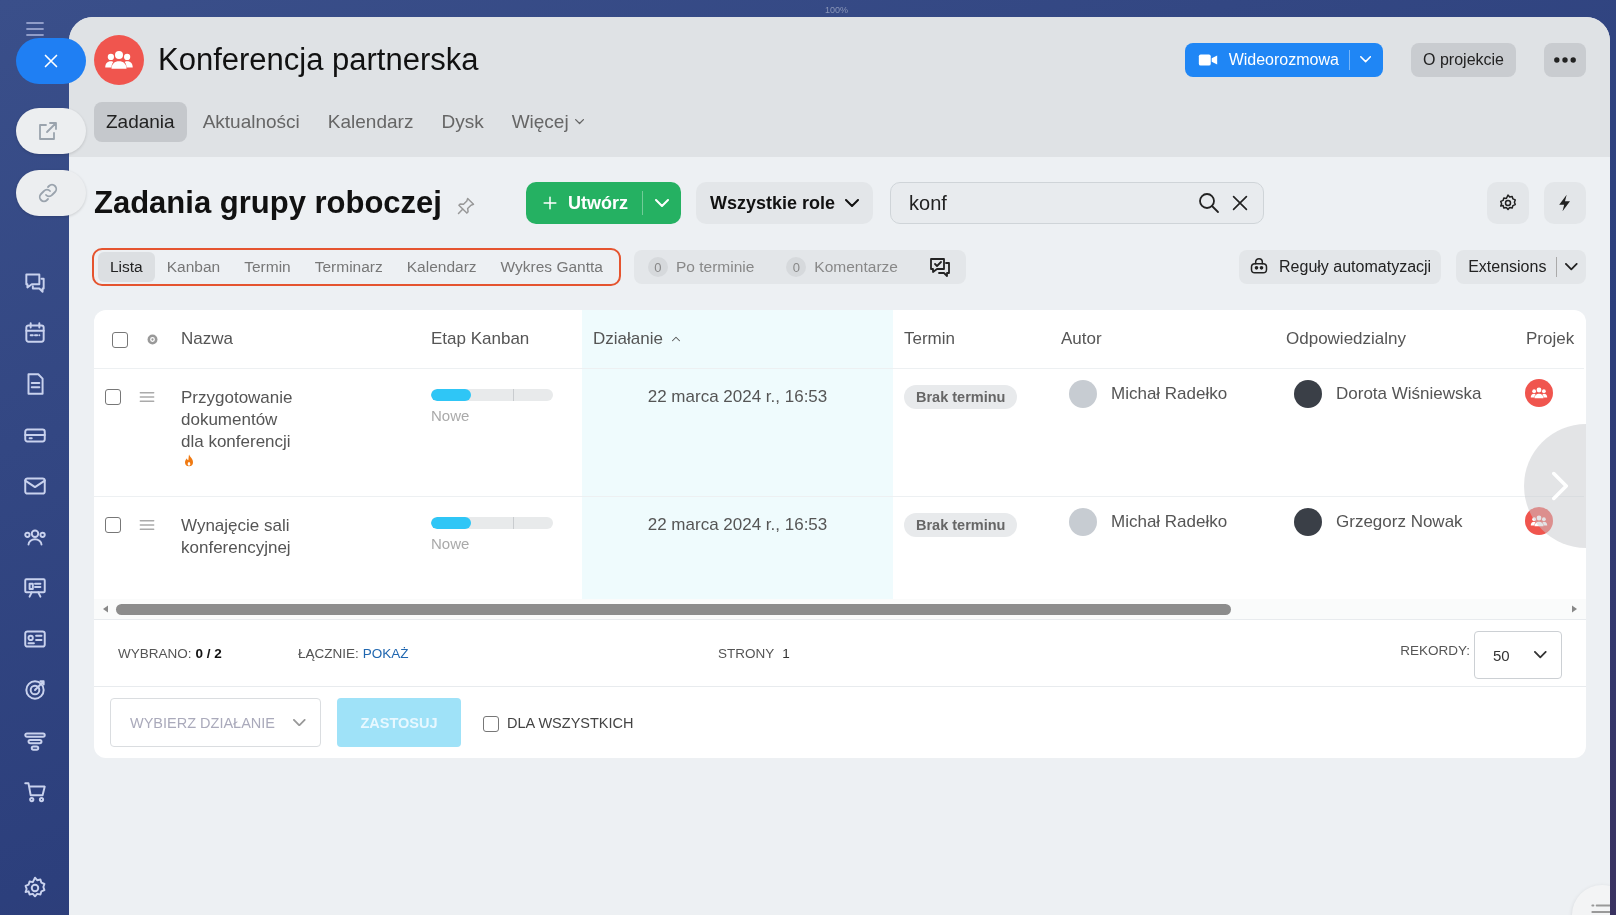  What do you see at coordinates (242, 537) in the screenshot?
I see `task-name: Wynajęcie sali konferencyjnej` at bounding box center [242, 537].